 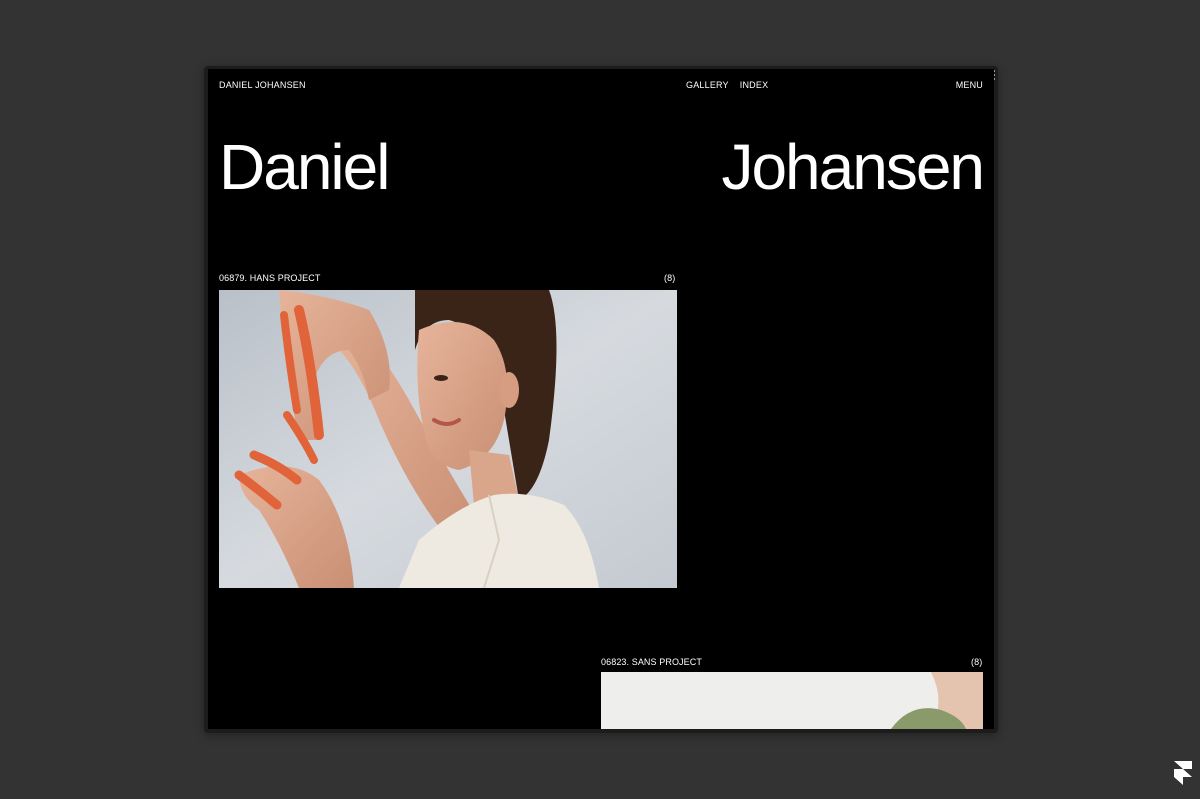 I want to click on nav-links: GALLERY INDEX, so click(x=727, y=85).